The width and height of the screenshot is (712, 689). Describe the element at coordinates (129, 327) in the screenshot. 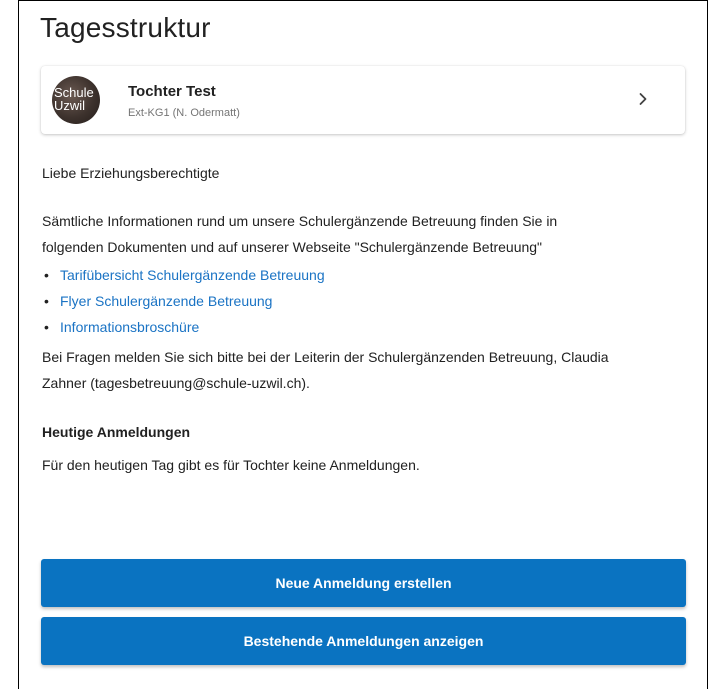

I see `link-informationsbroschuere: Informationsbroschüre` at that location.